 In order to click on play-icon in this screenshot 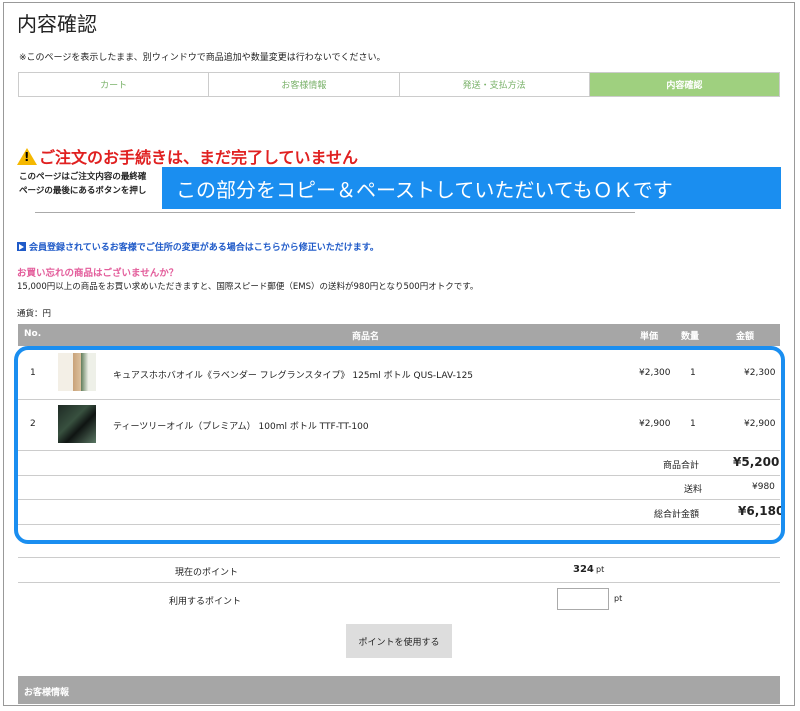, I will do `click(21, 246)`.